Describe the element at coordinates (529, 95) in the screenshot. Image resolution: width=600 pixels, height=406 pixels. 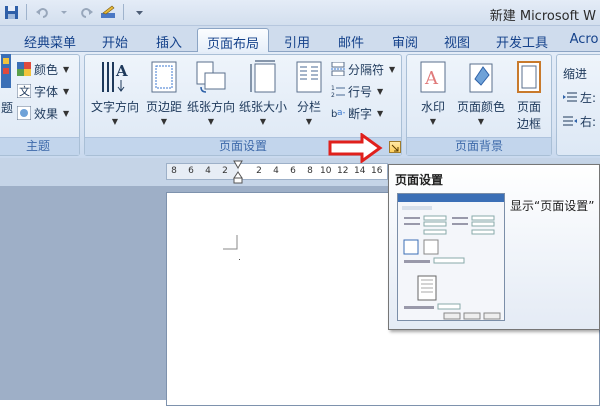
I see `page-borders-button: 页面 边框` at that location.